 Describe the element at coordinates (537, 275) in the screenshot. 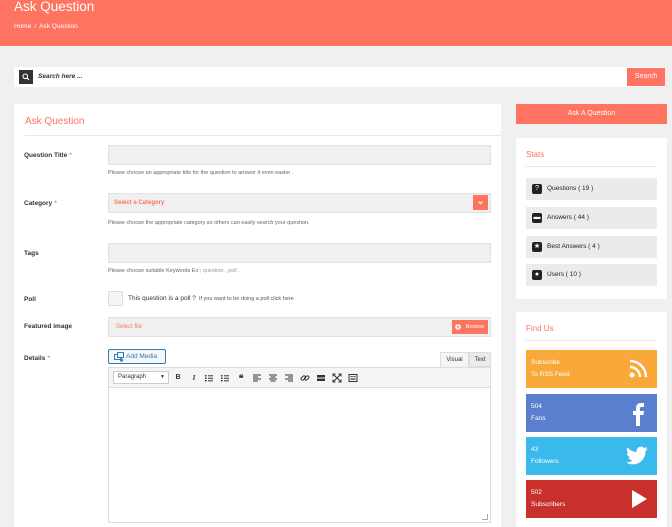

I see `user-icon: ●` at that location.